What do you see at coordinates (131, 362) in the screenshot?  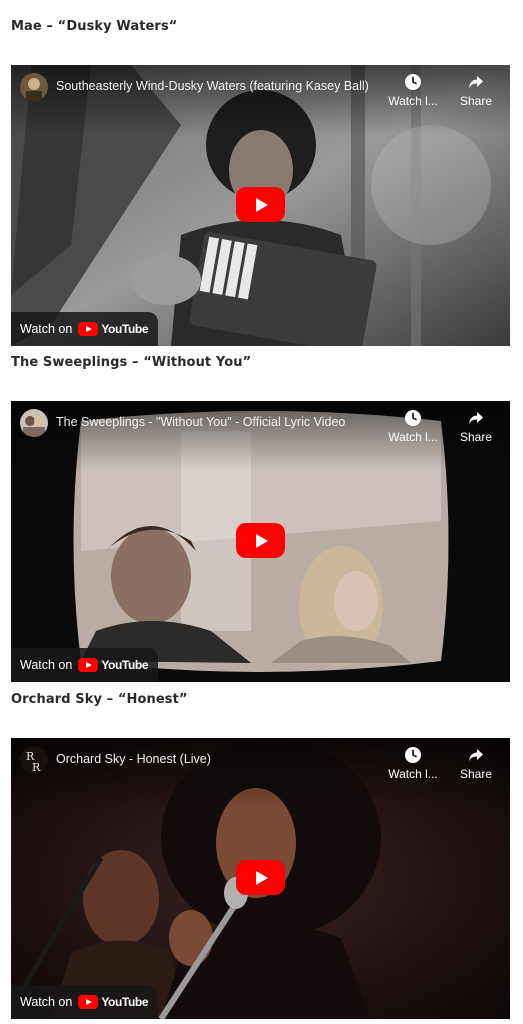 I see `section-heading-sweeplings: The Sweeplings – “Without You”` at bounding box center [131, 362].